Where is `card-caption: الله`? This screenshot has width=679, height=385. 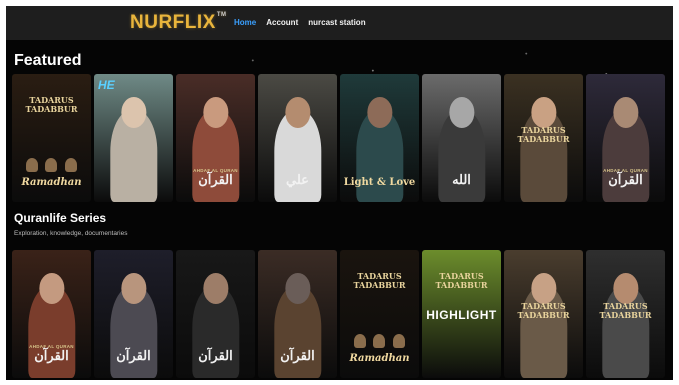 card-caption: الله is located at coordinates (461, 180).